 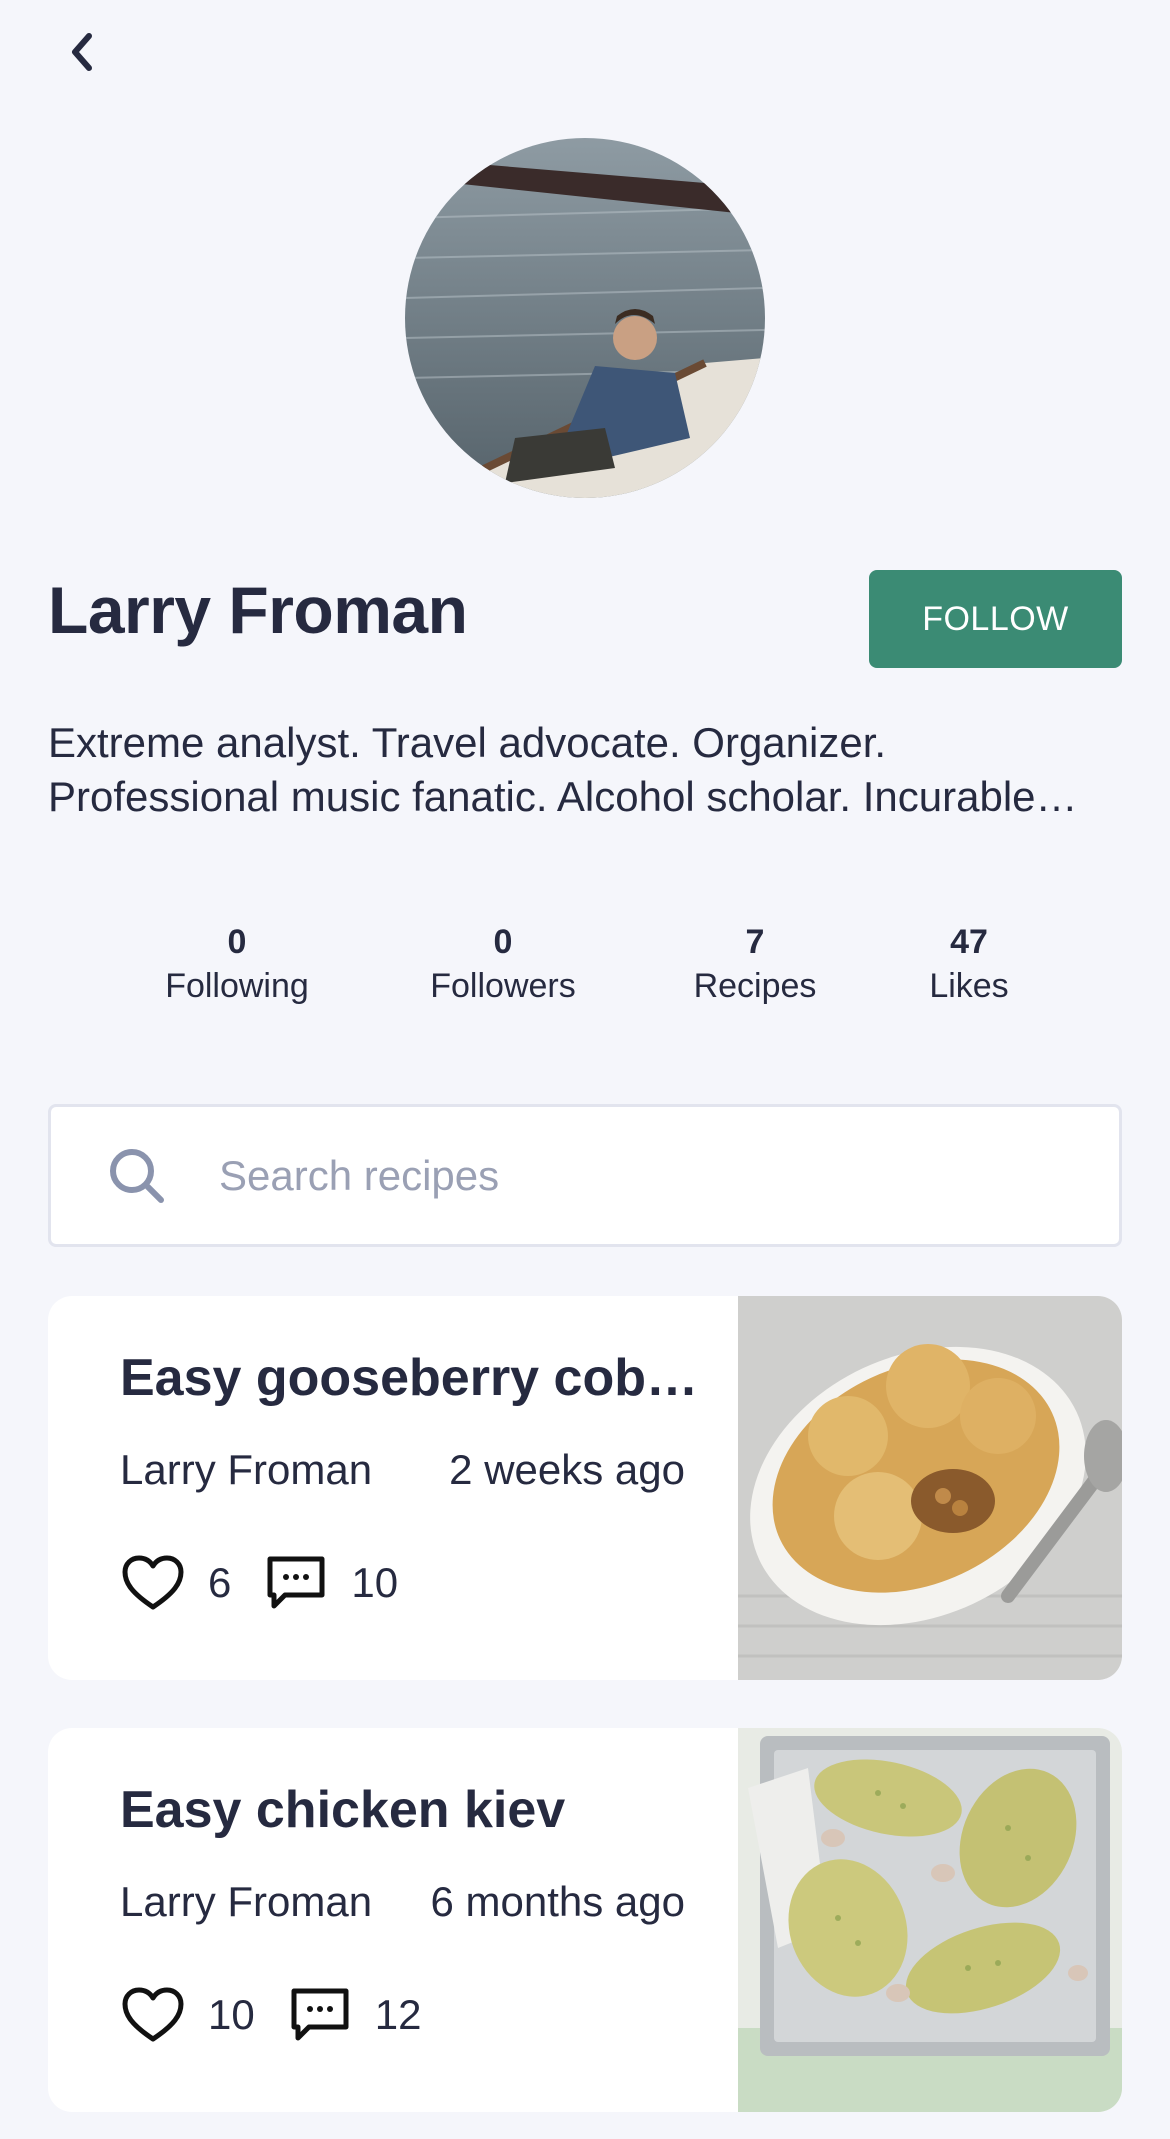 What do you see at coordinates (969, 964) in the screenshot?
I see `stat-likes: 47 Likes` at bounding box center [969, 964].